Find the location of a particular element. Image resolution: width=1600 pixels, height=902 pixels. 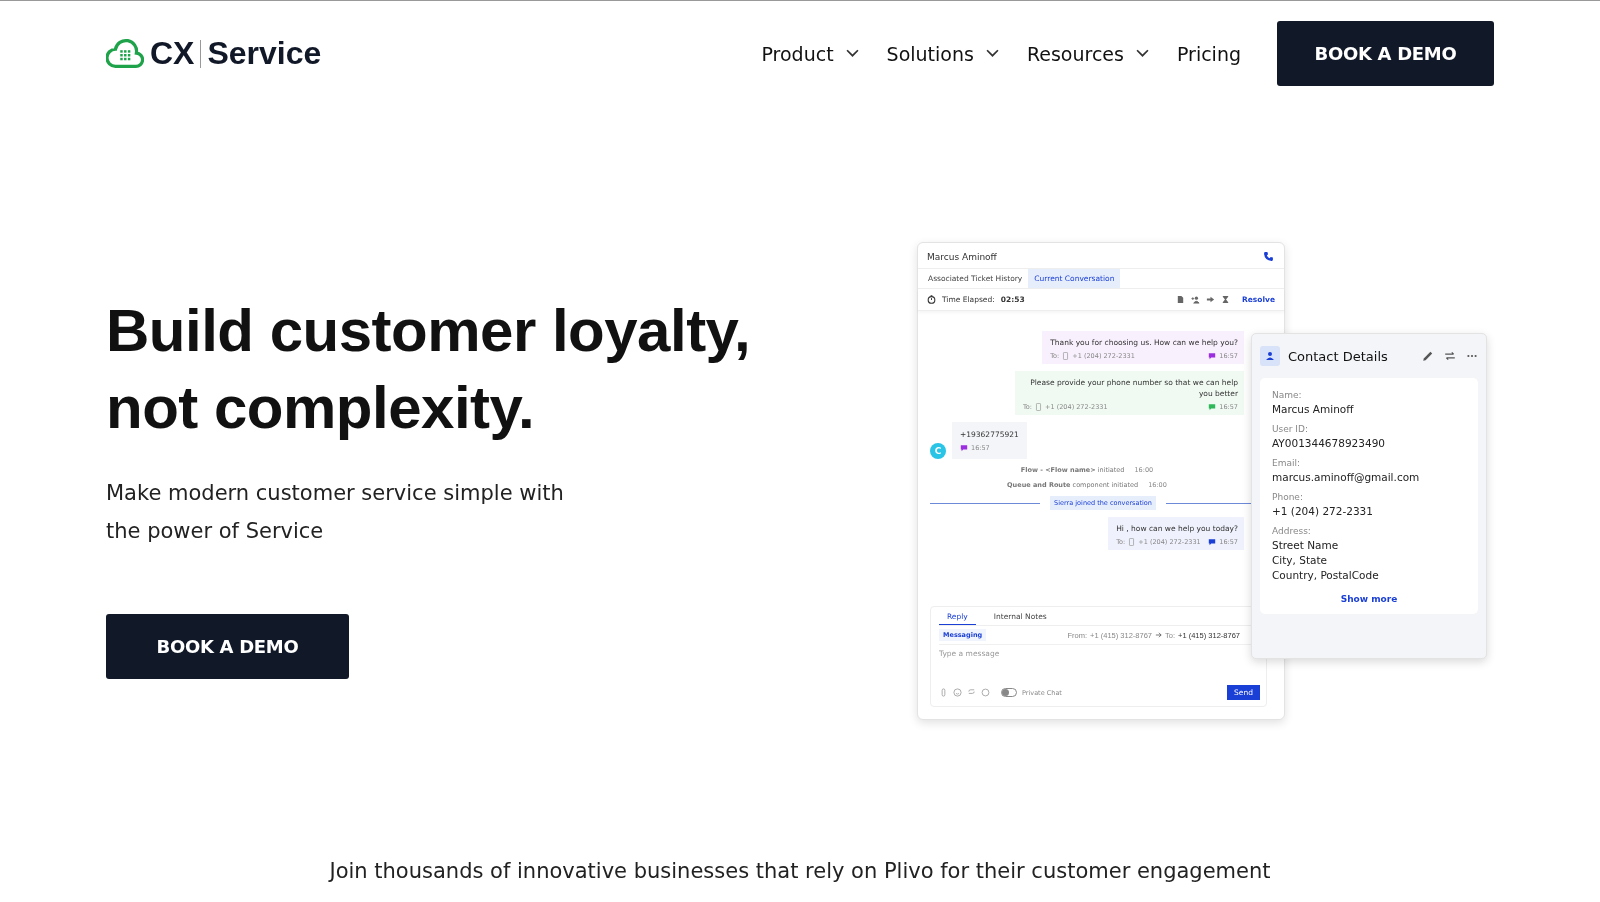

field-label: Name: is located at coordinates (1287, 395).